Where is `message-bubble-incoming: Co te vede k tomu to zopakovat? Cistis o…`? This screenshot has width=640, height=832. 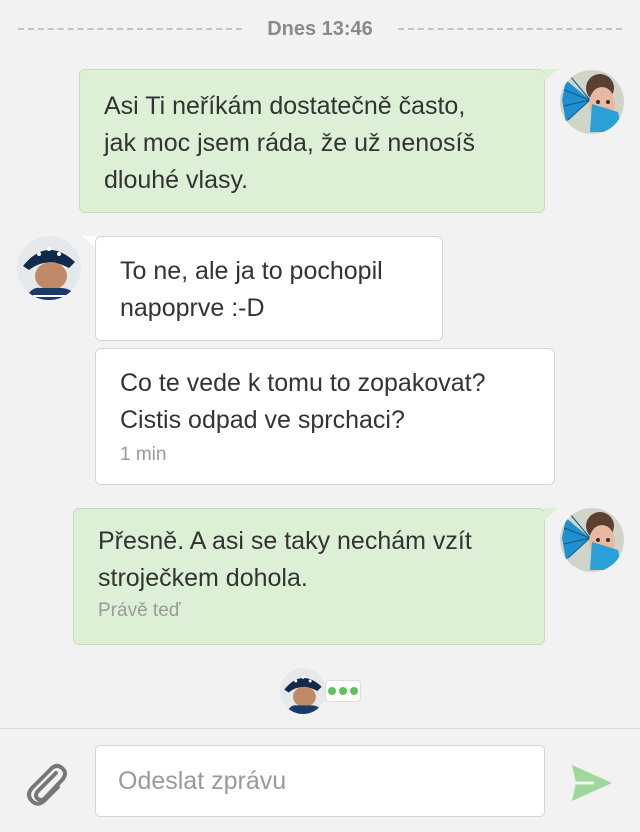 message-bubble-incoming: Co te vede k tomu to zopakovat? Cistis o… is located at coordinates (325, 416).